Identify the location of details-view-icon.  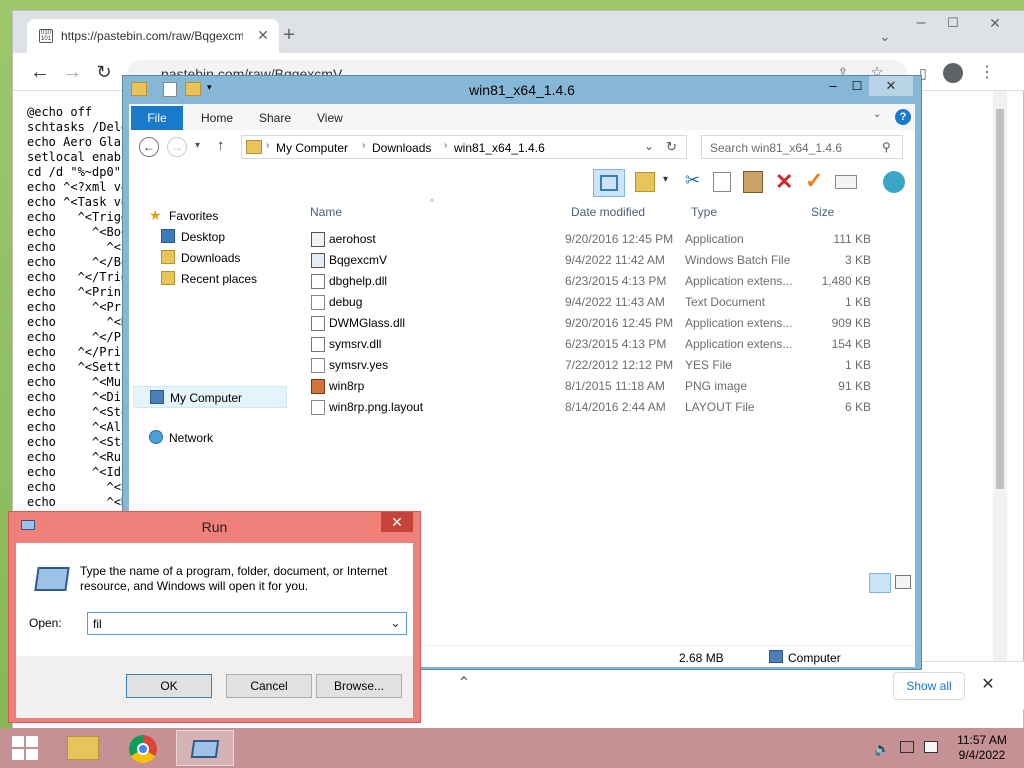
(880, 583).